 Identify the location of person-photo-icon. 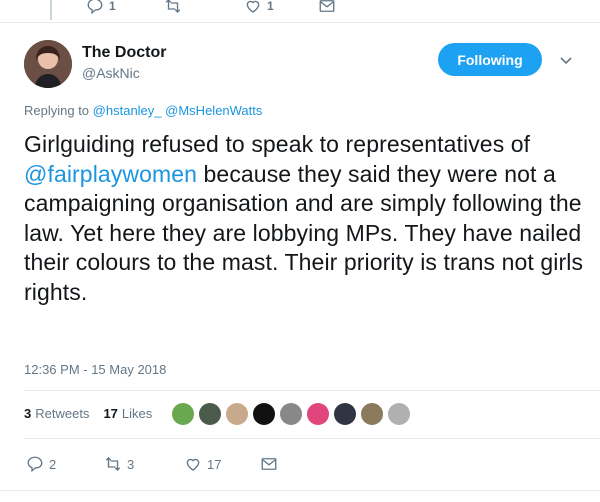
(48, 64).